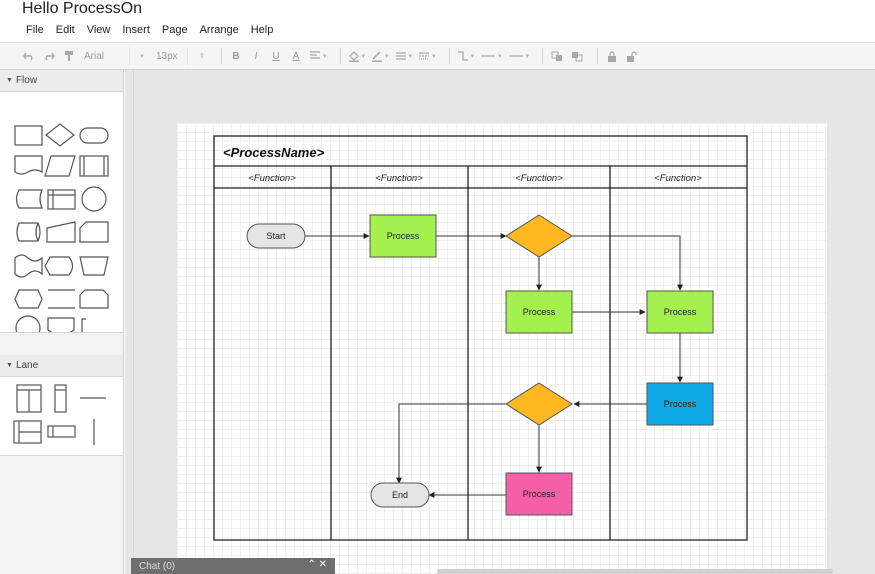 The width and height of the screenshot is (875, 574). I want to click on bring-front-icon, so click(557, 56).